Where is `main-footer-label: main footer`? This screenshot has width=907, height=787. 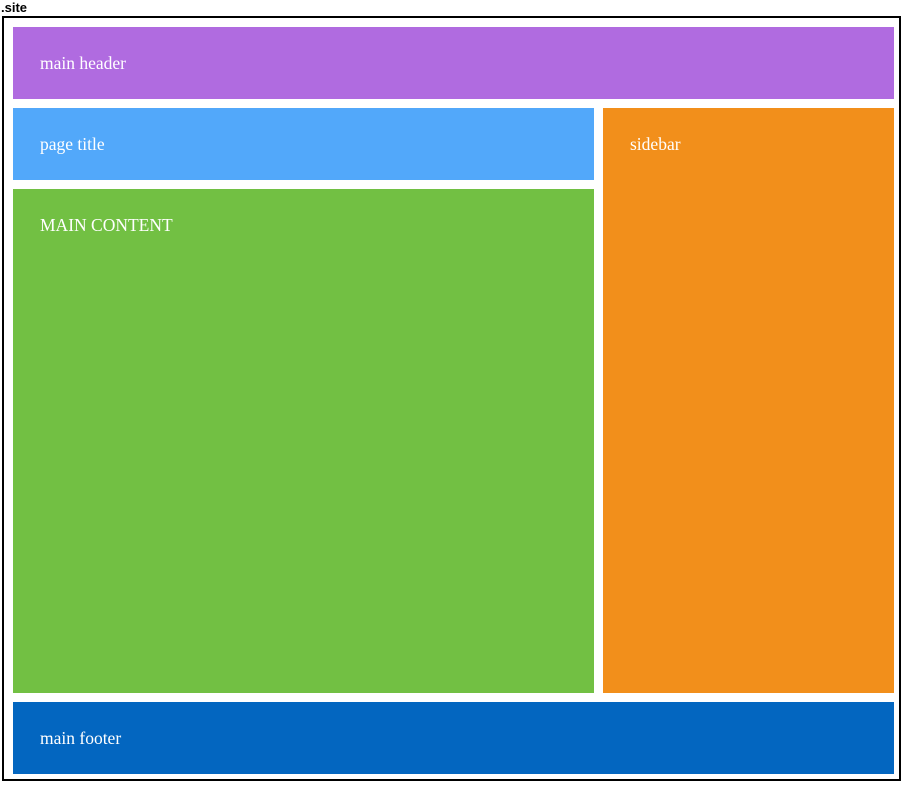
main-footer-label: main footer is located at coordinates (81, 738).